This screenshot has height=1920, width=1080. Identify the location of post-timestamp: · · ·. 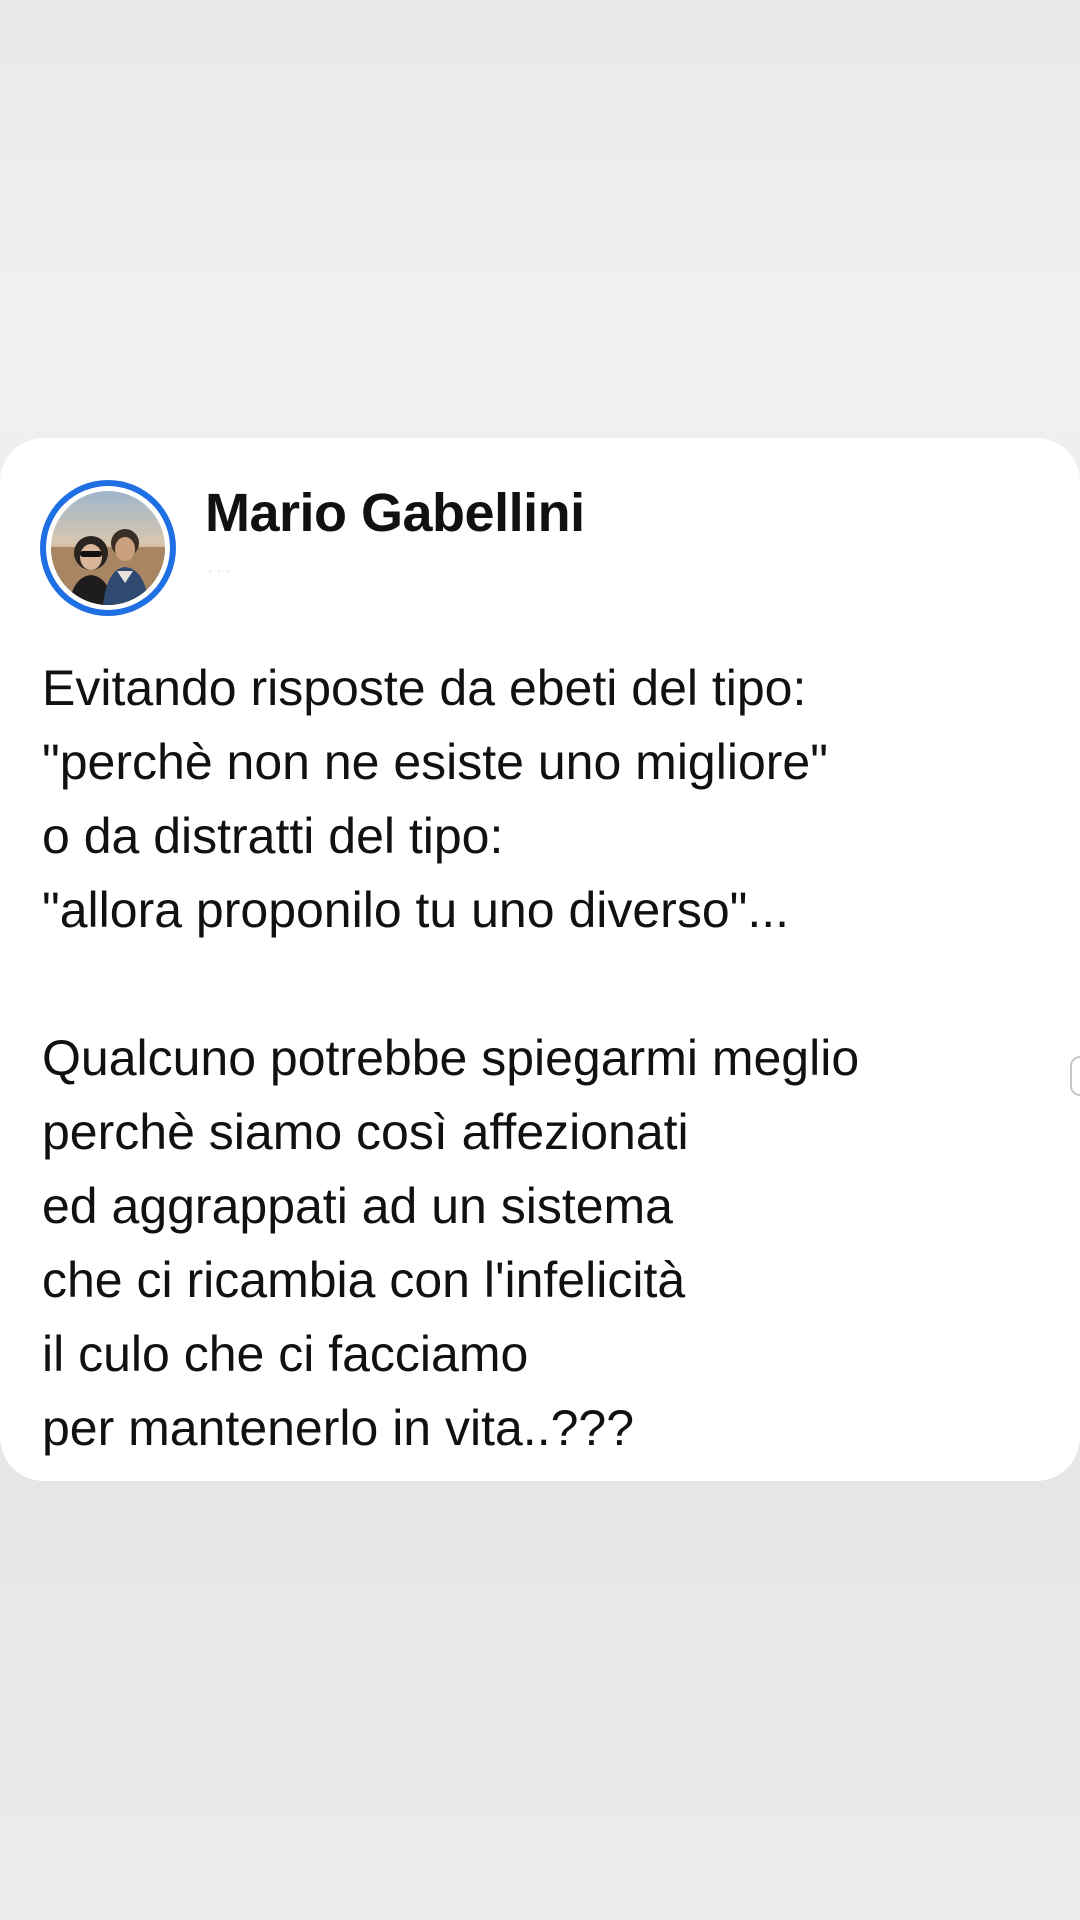
(219, 570).